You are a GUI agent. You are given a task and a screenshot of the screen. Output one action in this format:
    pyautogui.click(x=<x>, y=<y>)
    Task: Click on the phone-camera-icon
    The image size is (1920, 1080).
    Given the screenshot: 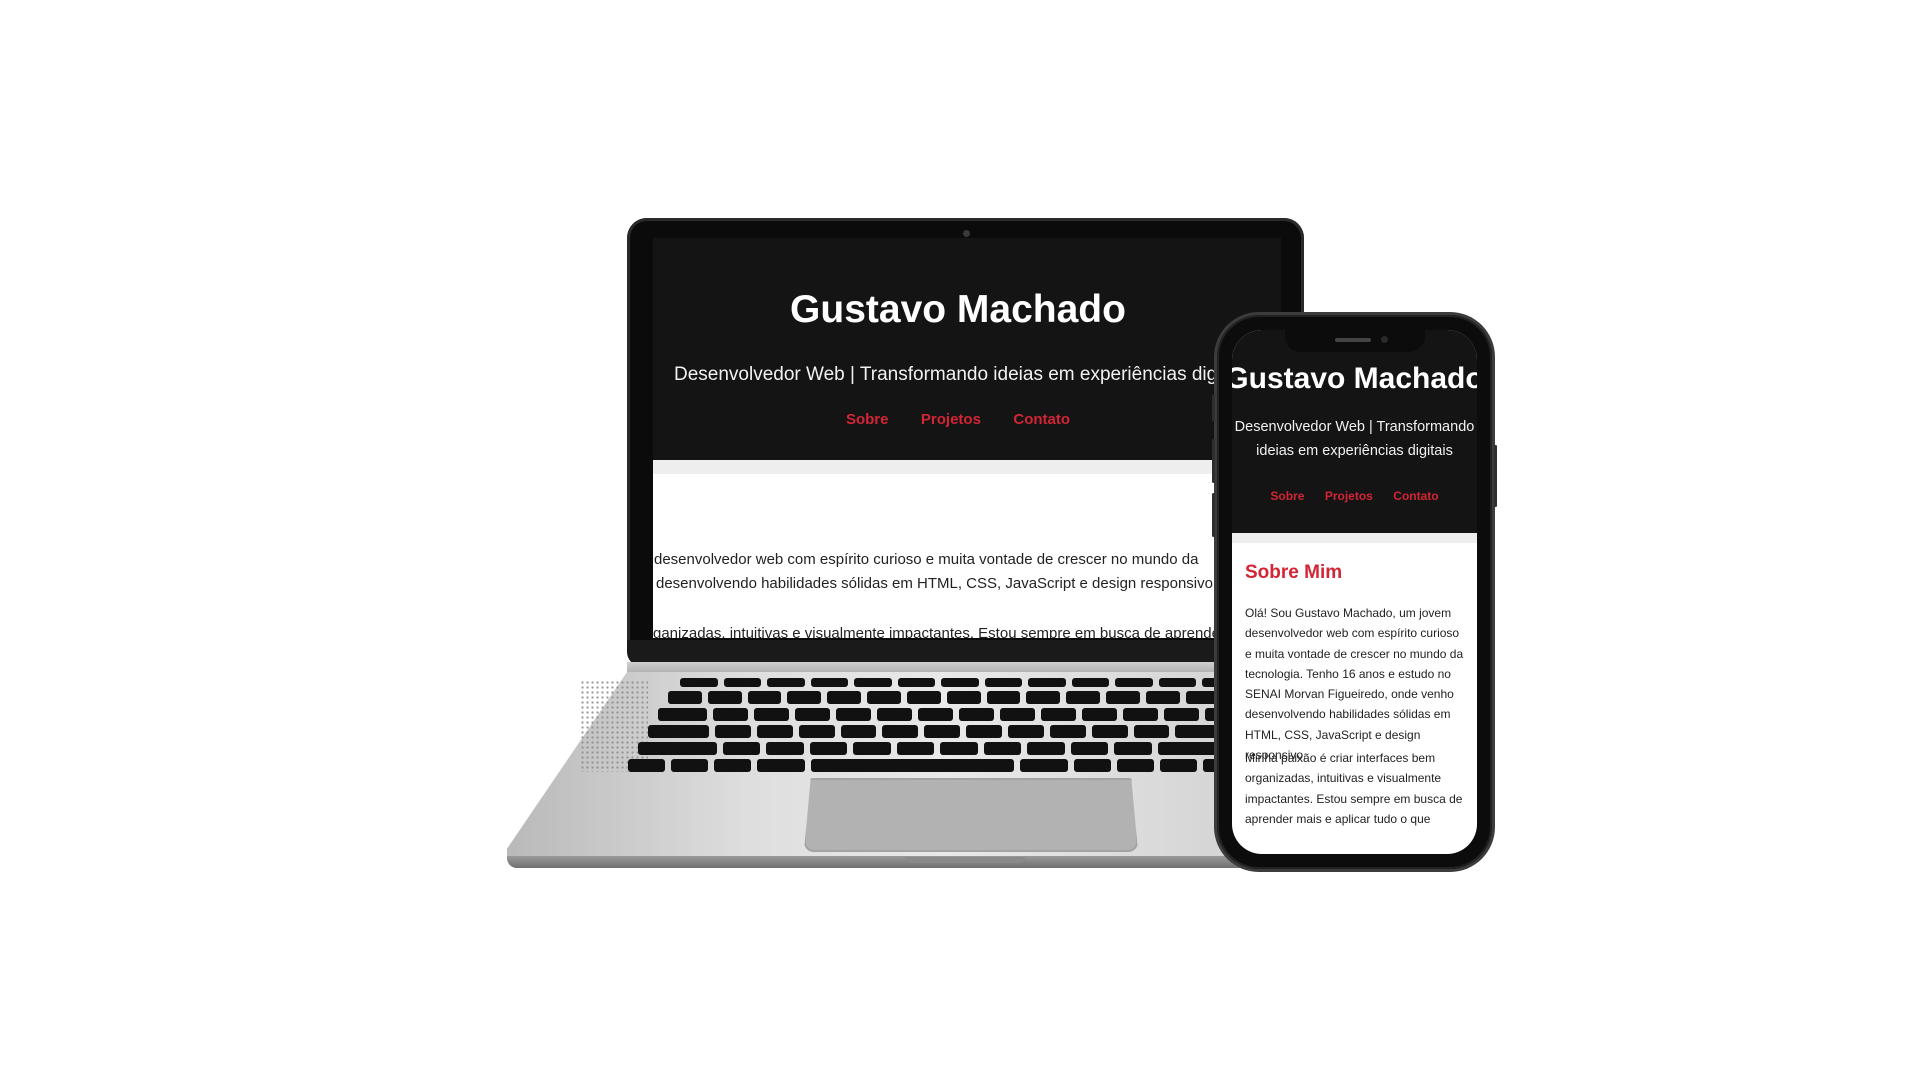 What is the action you would take?
    pyautogui.click(x=1384, y=339)
    